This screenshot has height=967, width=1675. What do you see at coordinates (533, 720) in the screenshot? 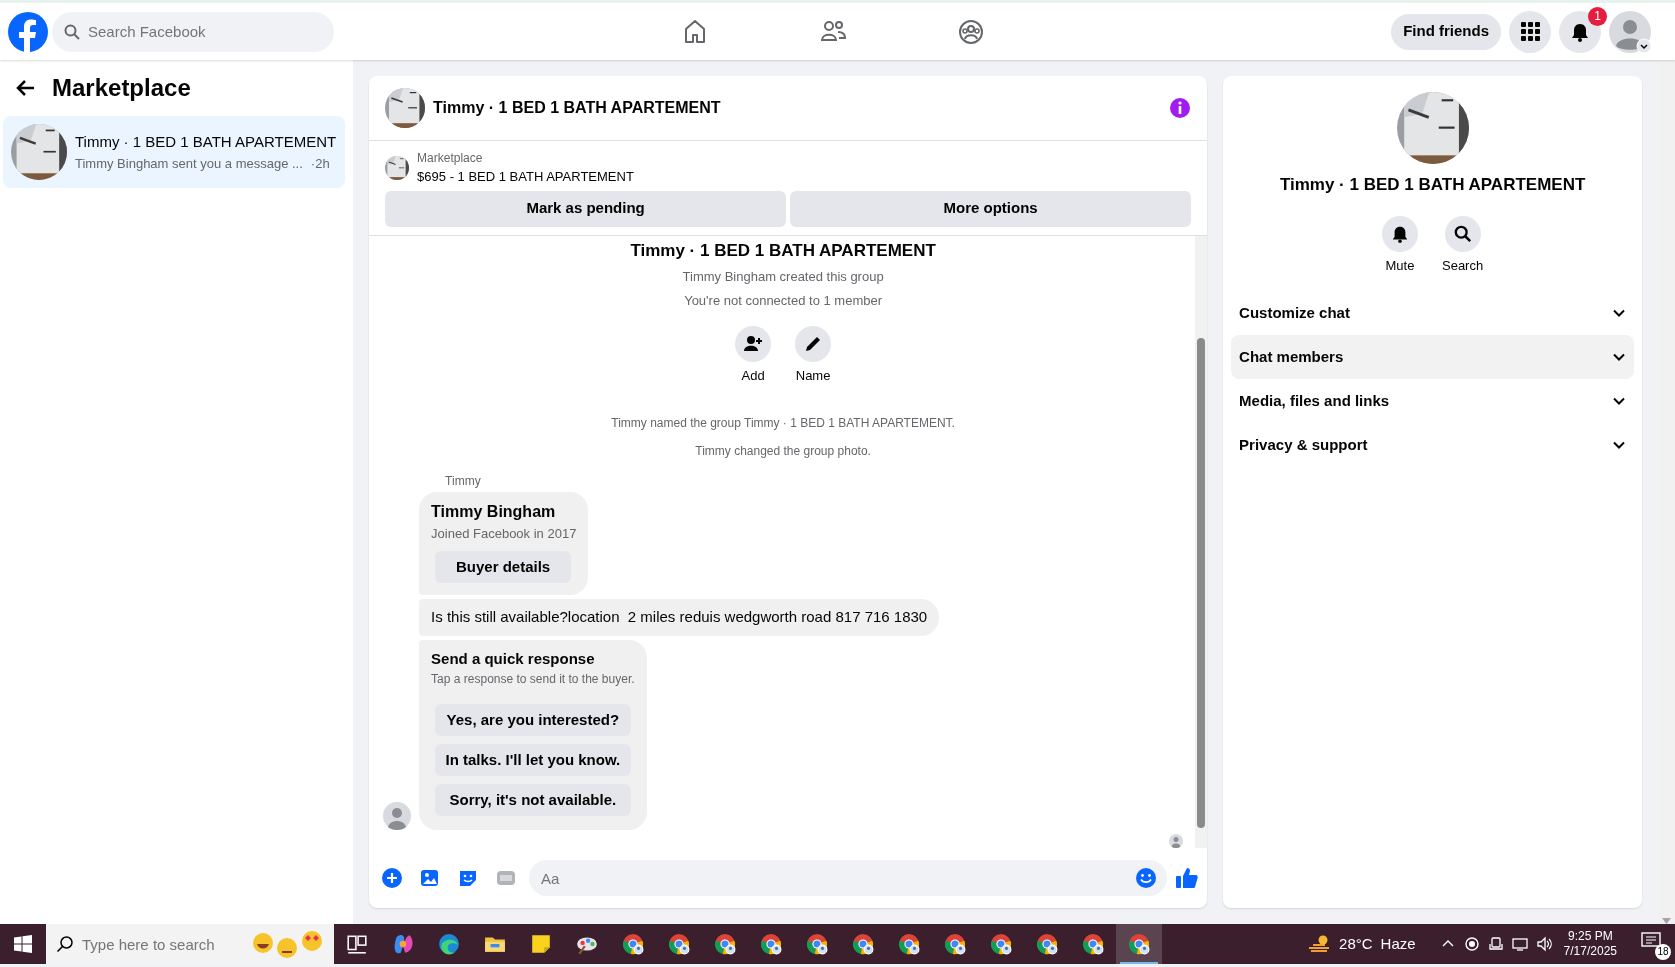
I see `quick-reply-button: Yes, are you interested?` at bounding box center [533, 720].